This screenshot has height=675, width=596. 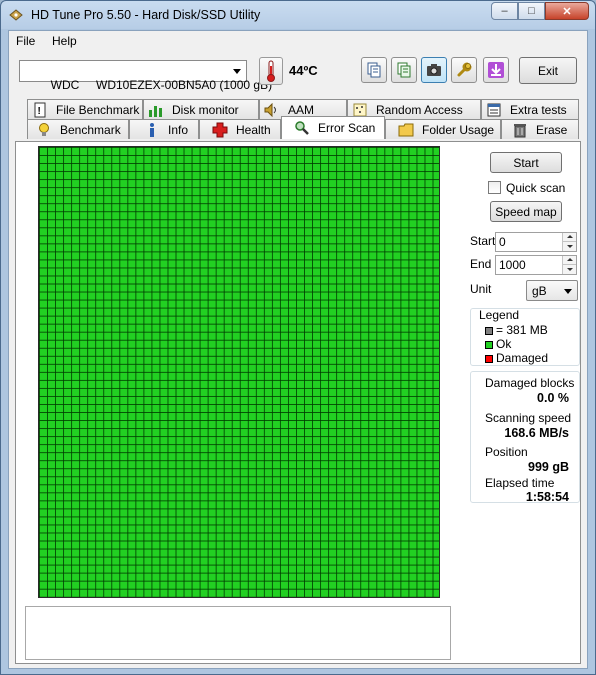 I want to click on disk-app-icon, so click(x=16, y=15).